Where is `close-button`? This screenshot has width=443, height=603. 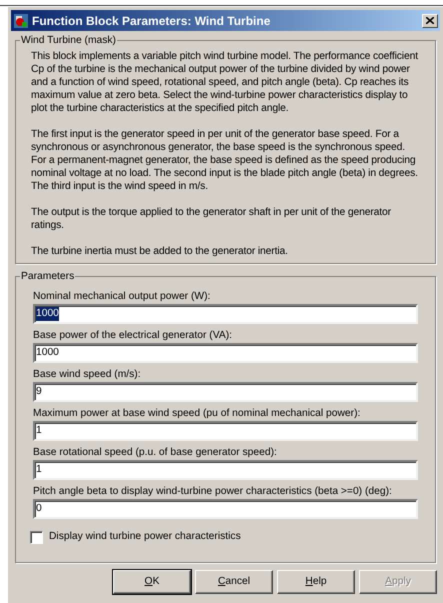 close-button is located at coordinates (430, 21).